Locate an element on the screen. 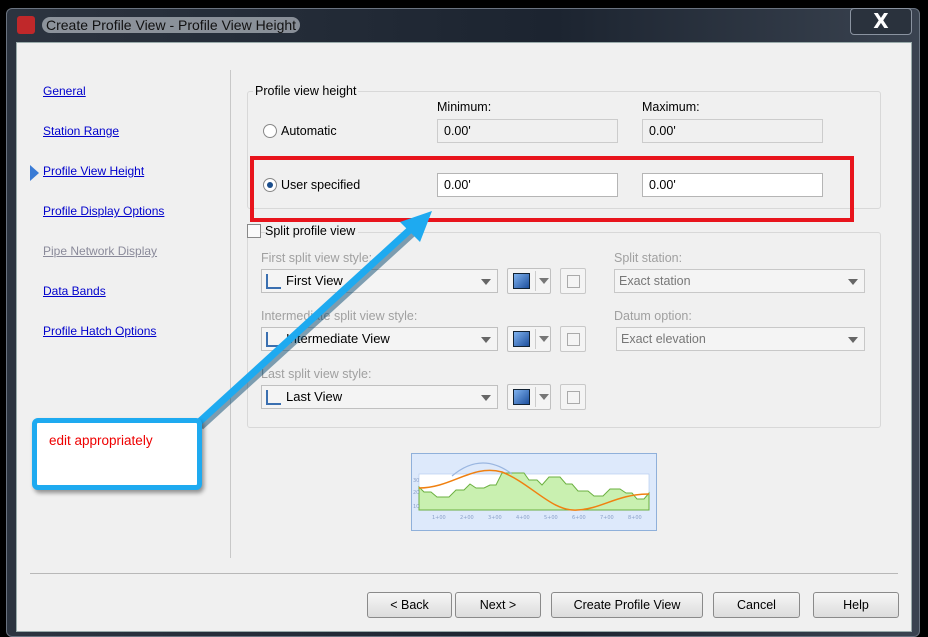 The image size is (928, 637). annotation-arrow-icon is located at coordinates (313, 320).